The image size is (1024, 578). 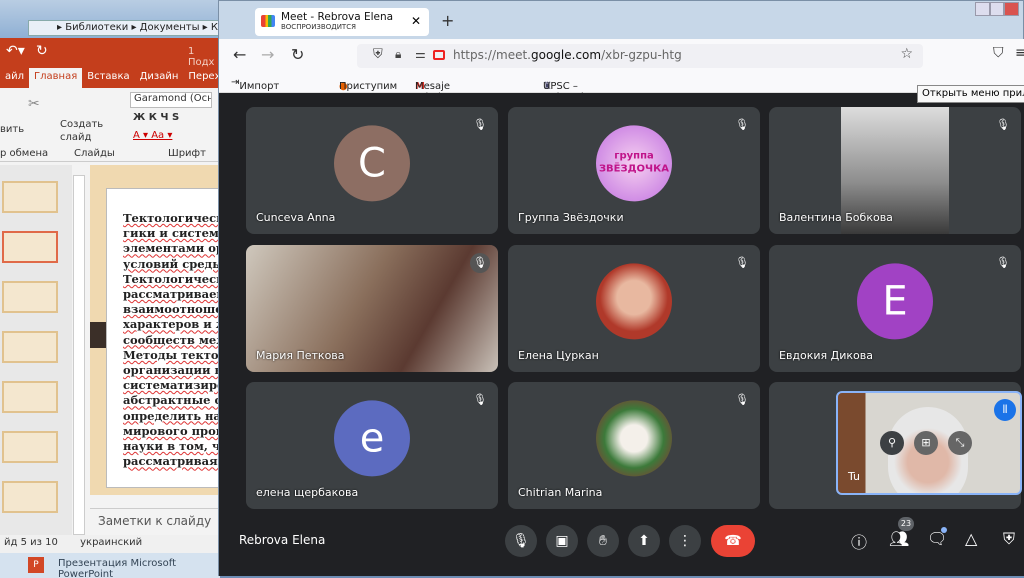 What do you see at coordinates (998, 53) in the screenshot?
I see `pocket-icon: ⛉` at bounding box center [998, 53].